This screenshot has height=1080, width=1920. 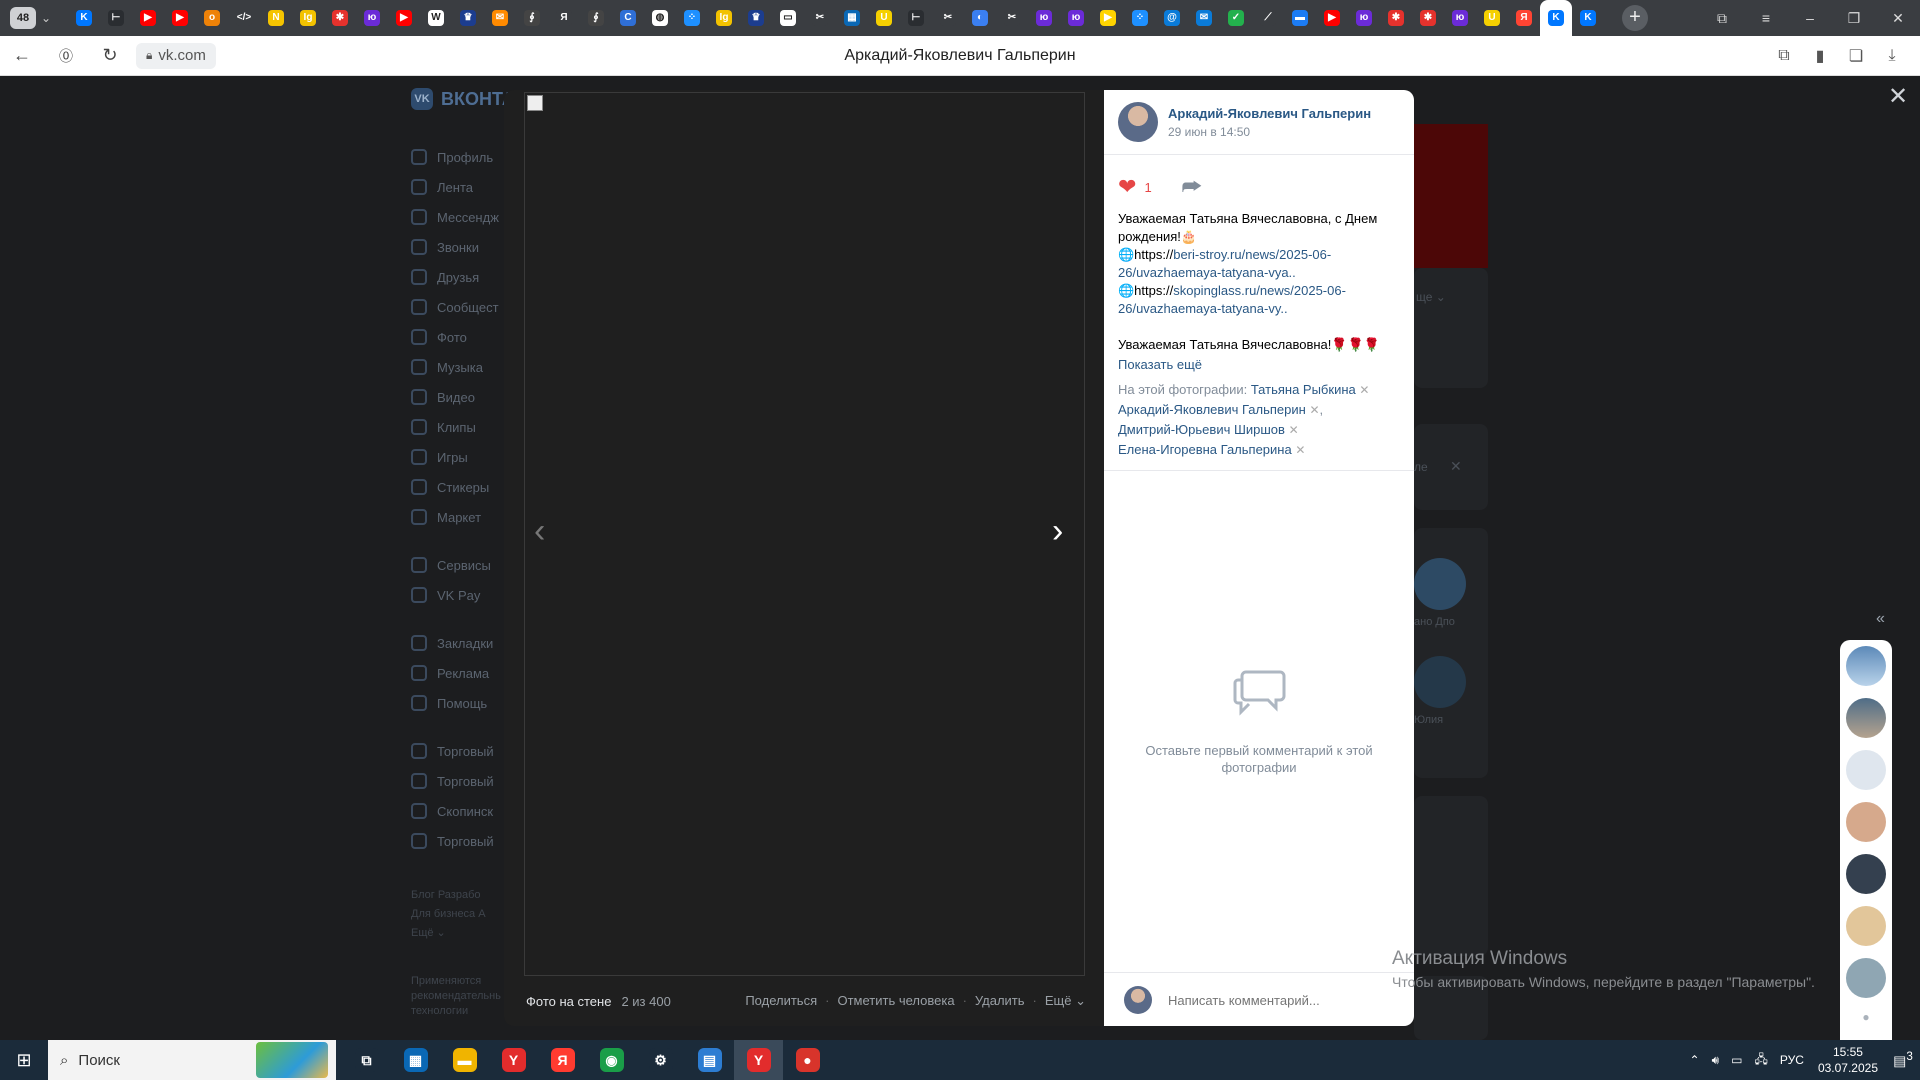 What do you see at coordinates (461, 487) in the screenshot?
I see `sidebar-item: Стикеры` at bounding box center [461, 487].